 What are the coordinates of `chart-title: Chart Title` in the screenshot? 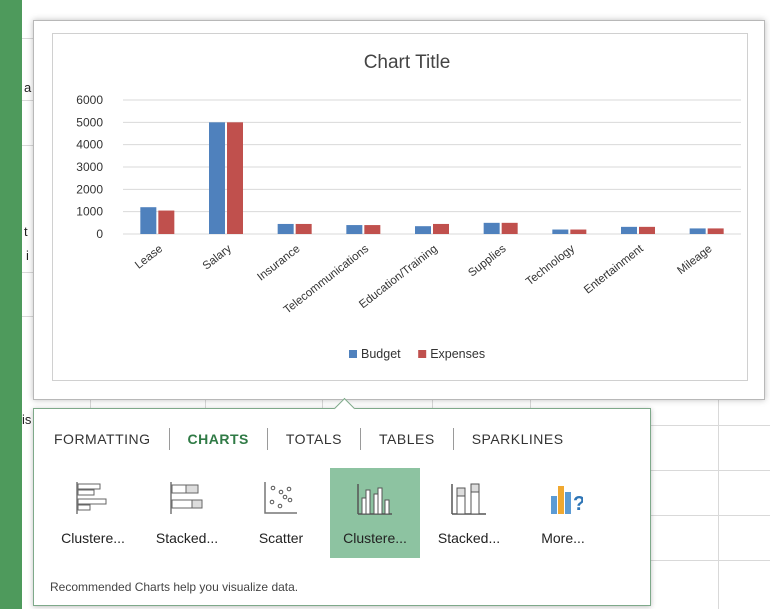 It's located at (407, 62).